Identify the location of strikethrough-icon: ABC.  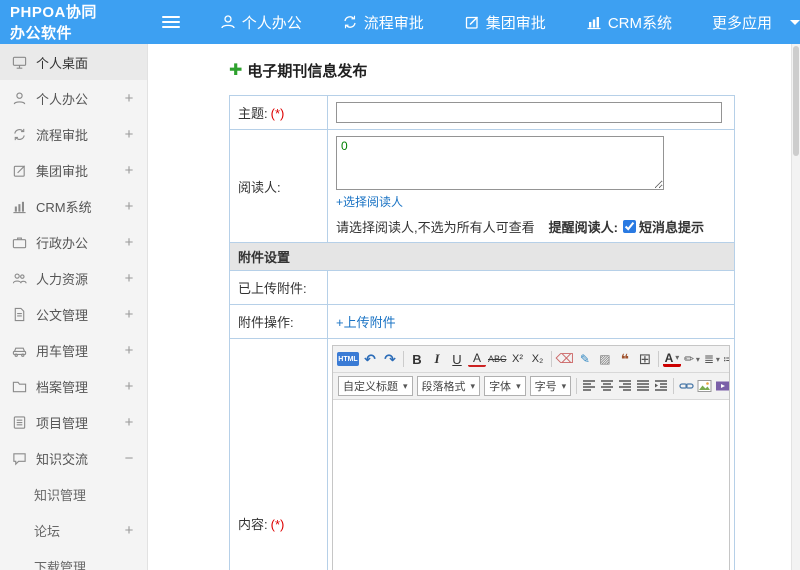
(497, 359).